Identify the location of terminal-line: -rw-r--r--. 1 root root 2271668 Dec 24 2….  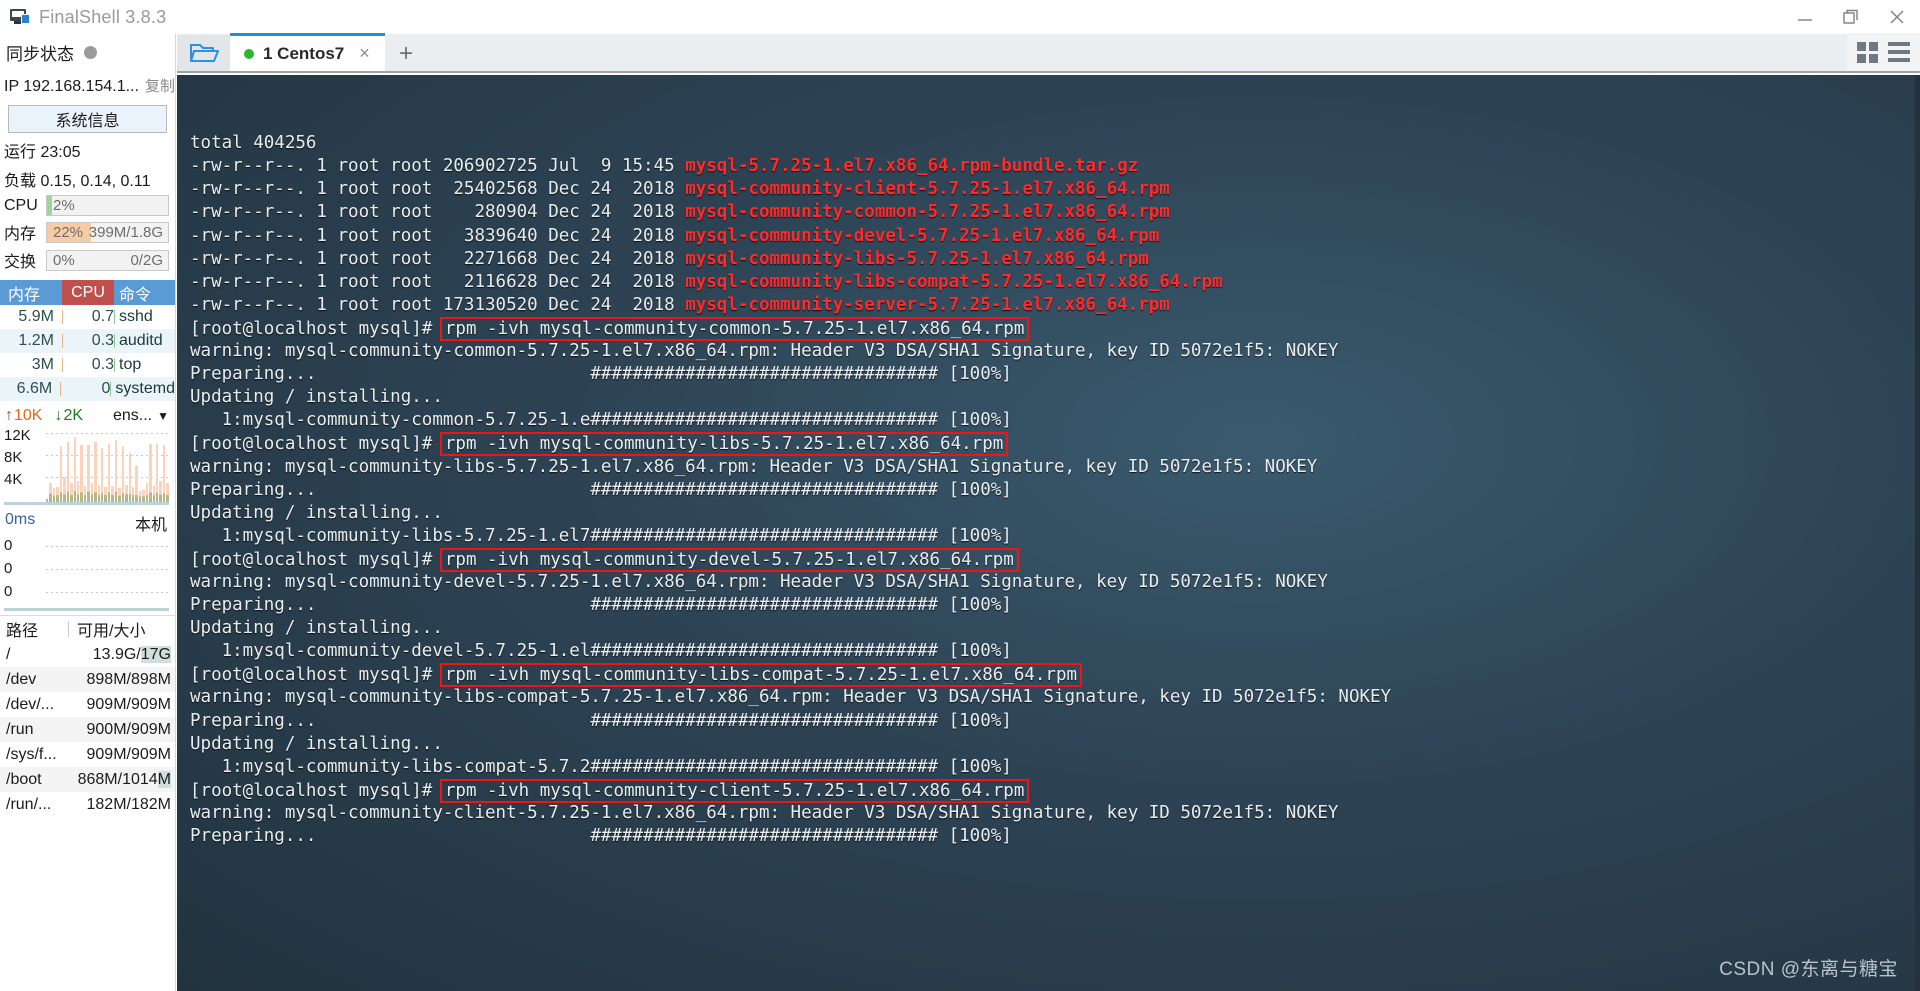
(669, 258).